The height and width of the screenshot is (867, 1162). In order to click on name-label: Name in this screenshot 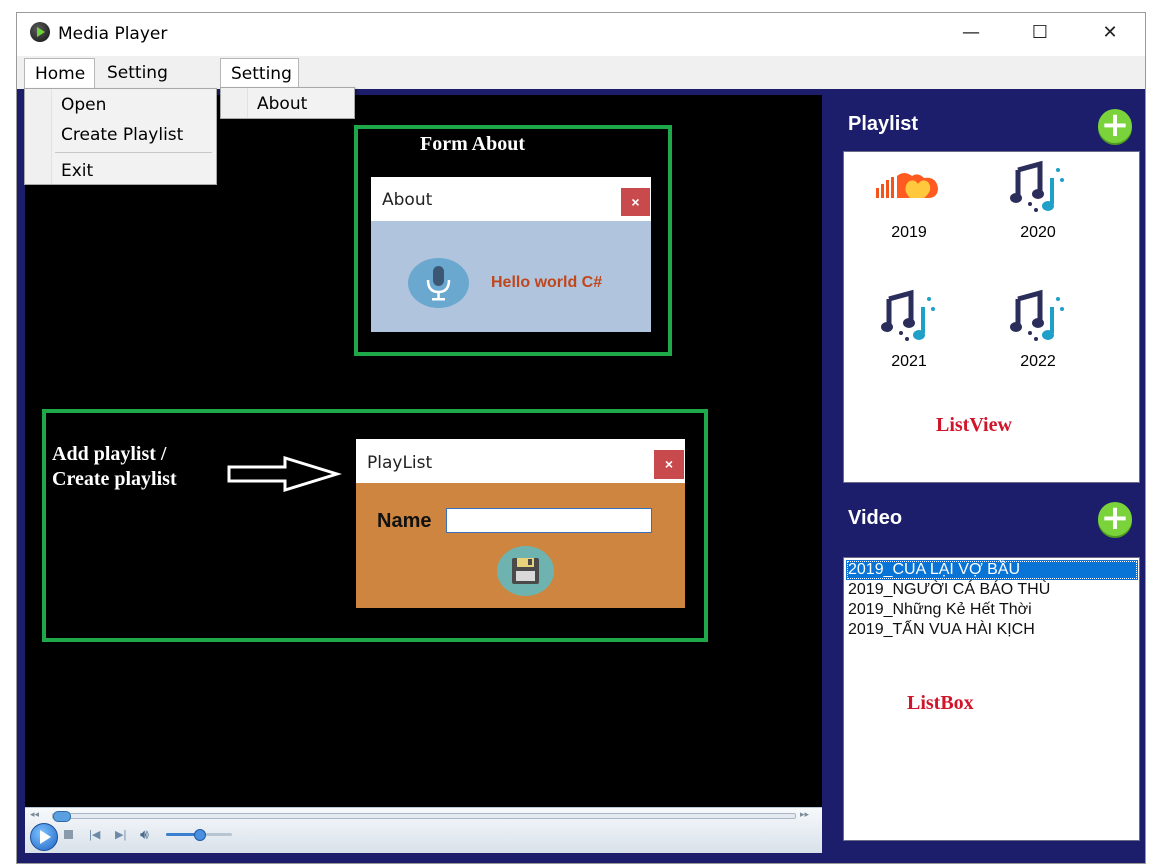, I will do `click(404, 521)`.